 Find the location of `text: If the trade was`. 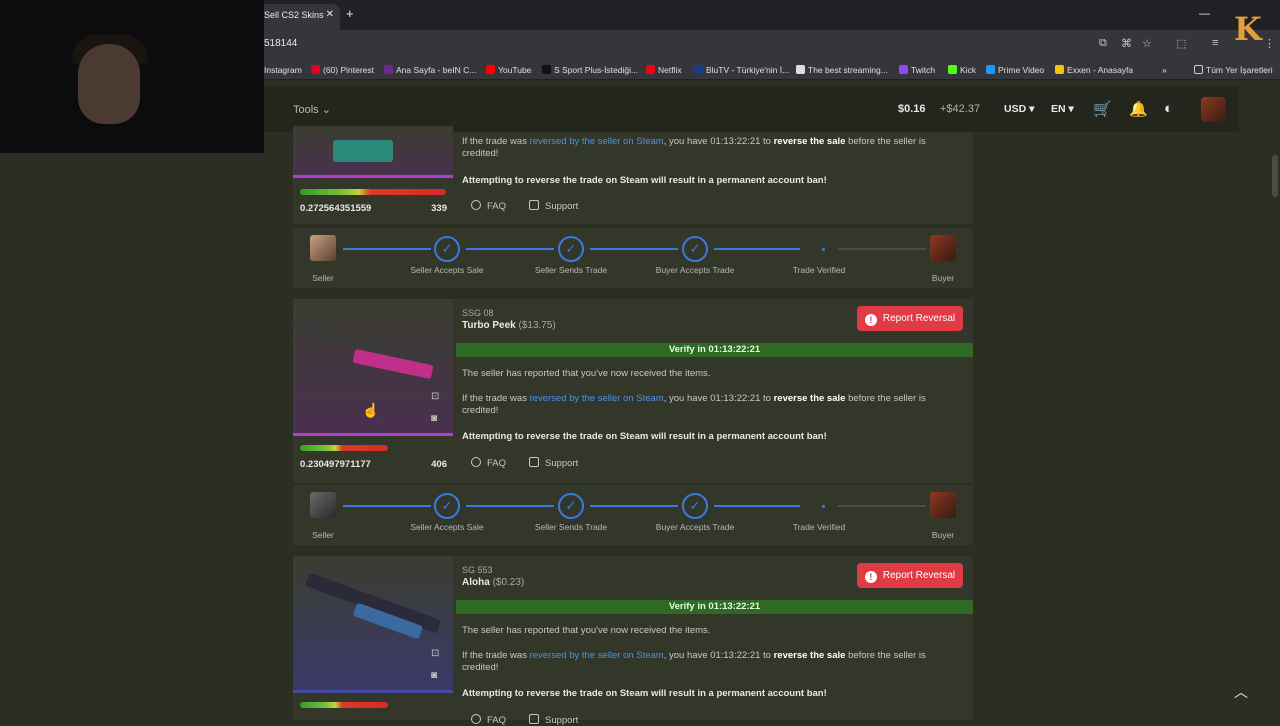

text: If the trade was is located at coordinates (496, 398).